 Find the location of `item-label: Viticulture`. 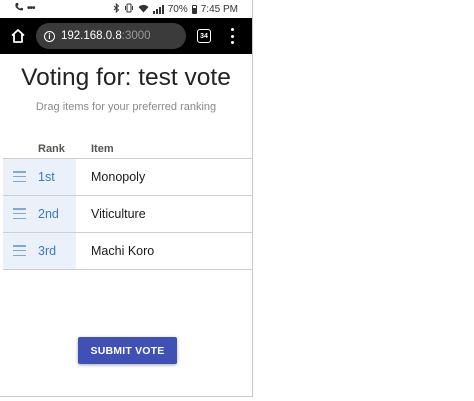

item-label: Viticulture is located at coordinates (118, 214).